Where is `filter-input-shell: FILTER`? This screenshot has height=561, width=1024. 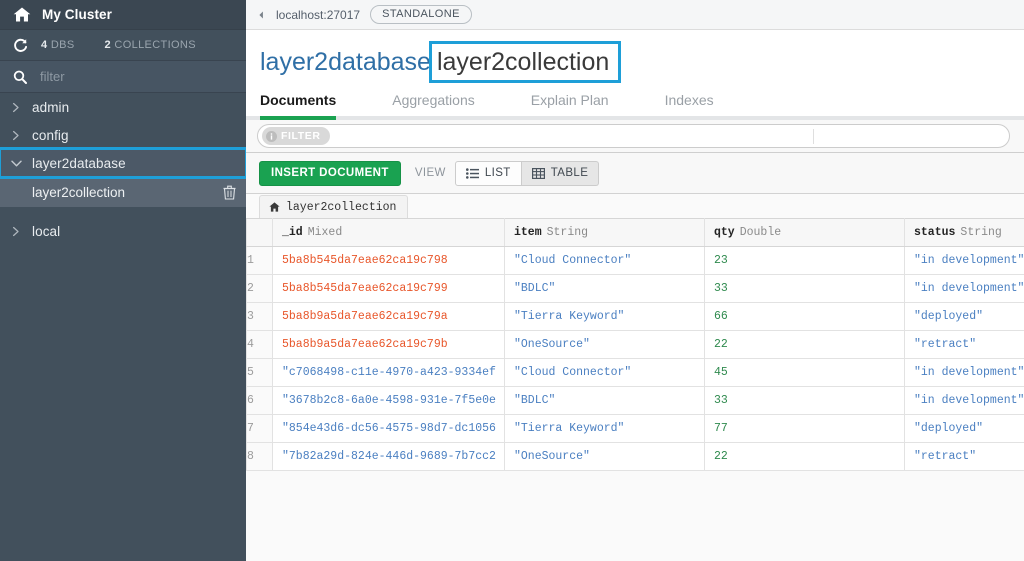
filter-input-shell: FILTER is located at coordinates (633, 136).